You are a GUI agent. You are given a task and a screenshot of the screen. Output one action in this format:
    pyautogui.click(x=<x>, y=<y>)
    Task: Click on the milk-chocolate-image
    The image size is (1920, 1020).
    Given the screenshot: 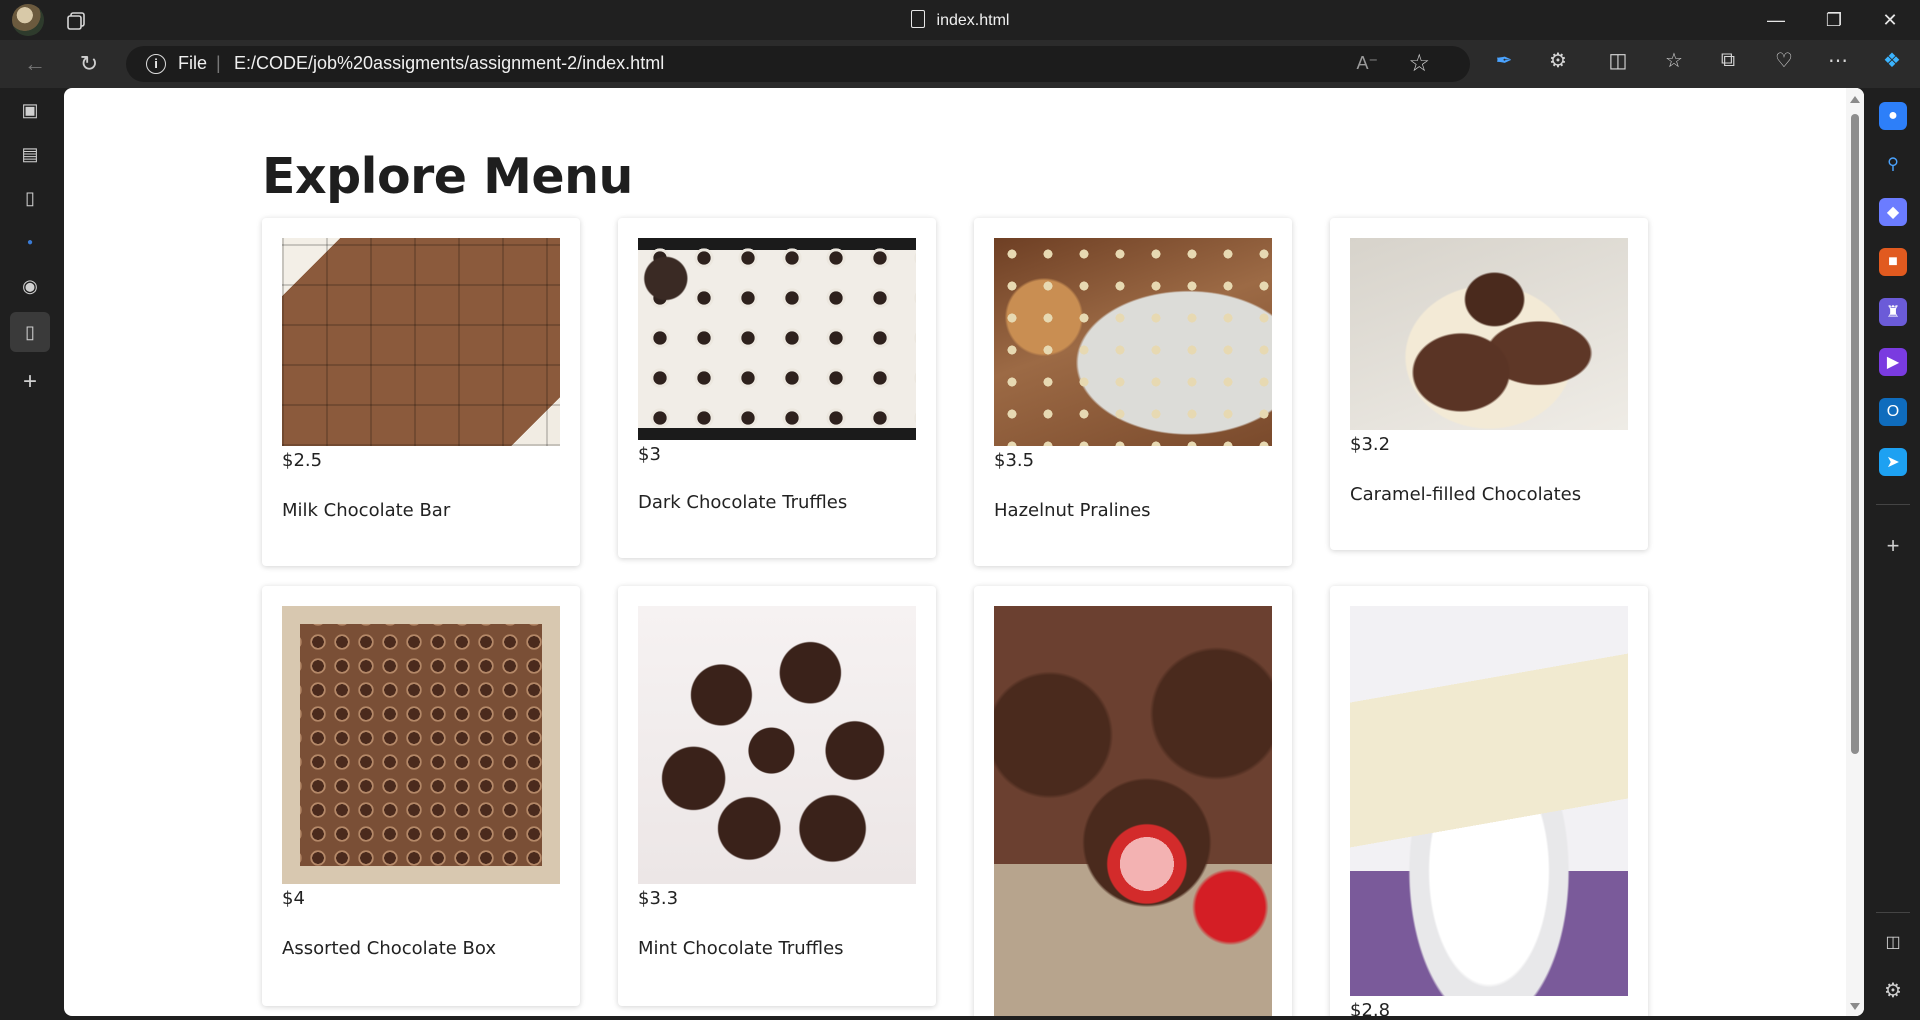 What is the action you would take?
    pyautogui.click(x=421, y=342)
    